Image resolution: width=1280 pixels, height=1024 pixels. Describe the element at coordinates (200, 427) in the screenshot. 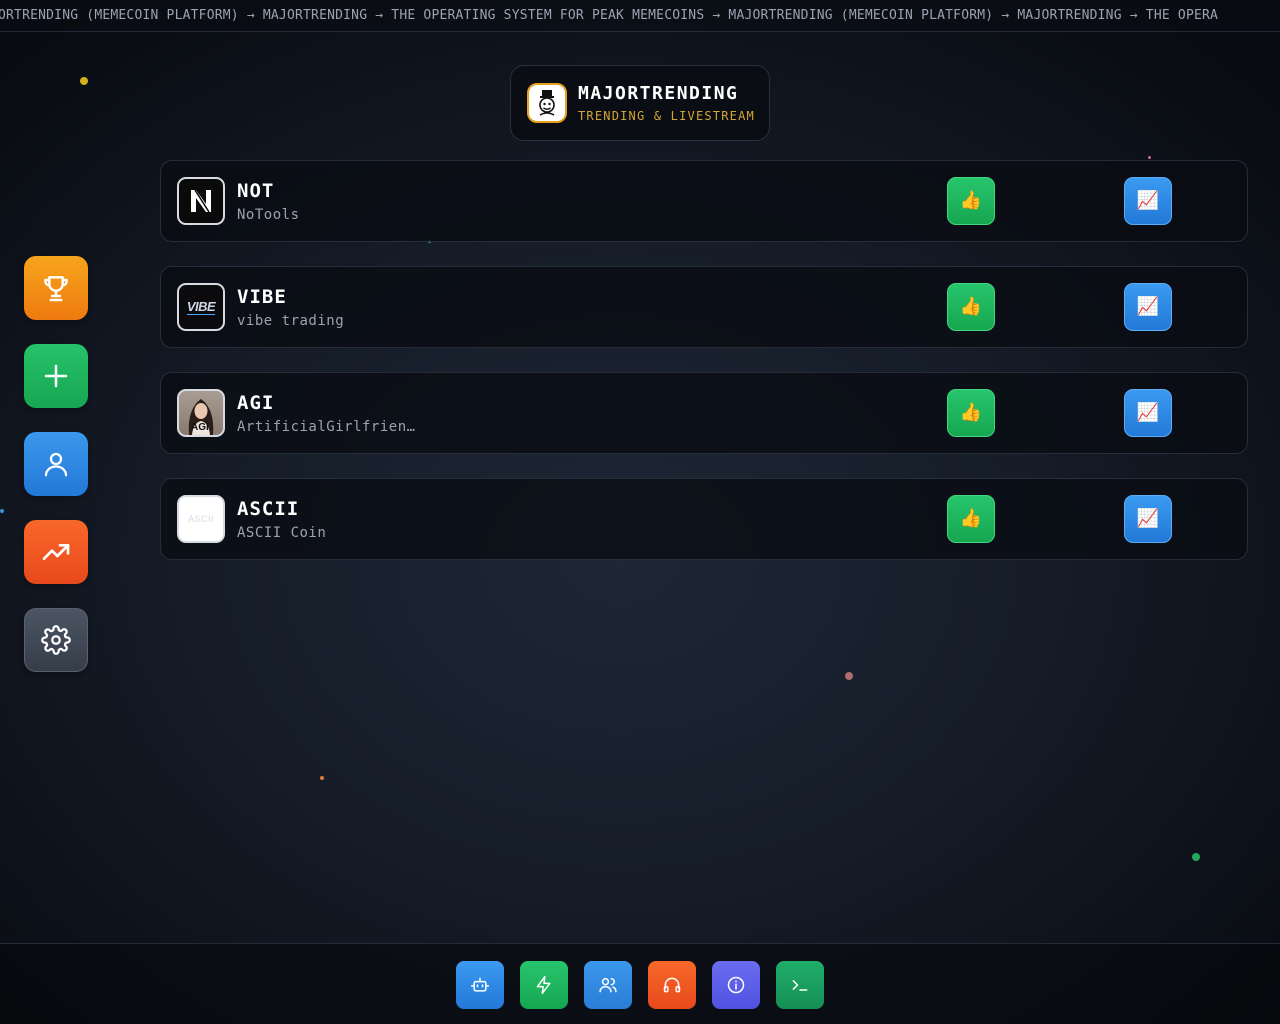

I see `agi-logo-text: AGI` at that location.